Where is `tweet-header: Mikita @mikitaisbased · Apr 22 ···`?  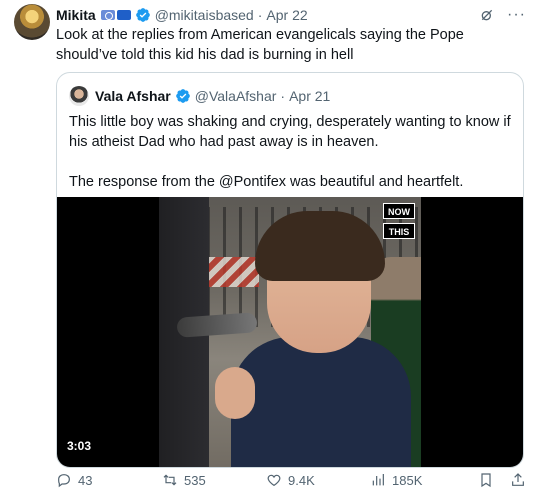
tweet-header: Mikita @mikitaisbased · Apr 22 ··· is located at coordinates (291, 15).